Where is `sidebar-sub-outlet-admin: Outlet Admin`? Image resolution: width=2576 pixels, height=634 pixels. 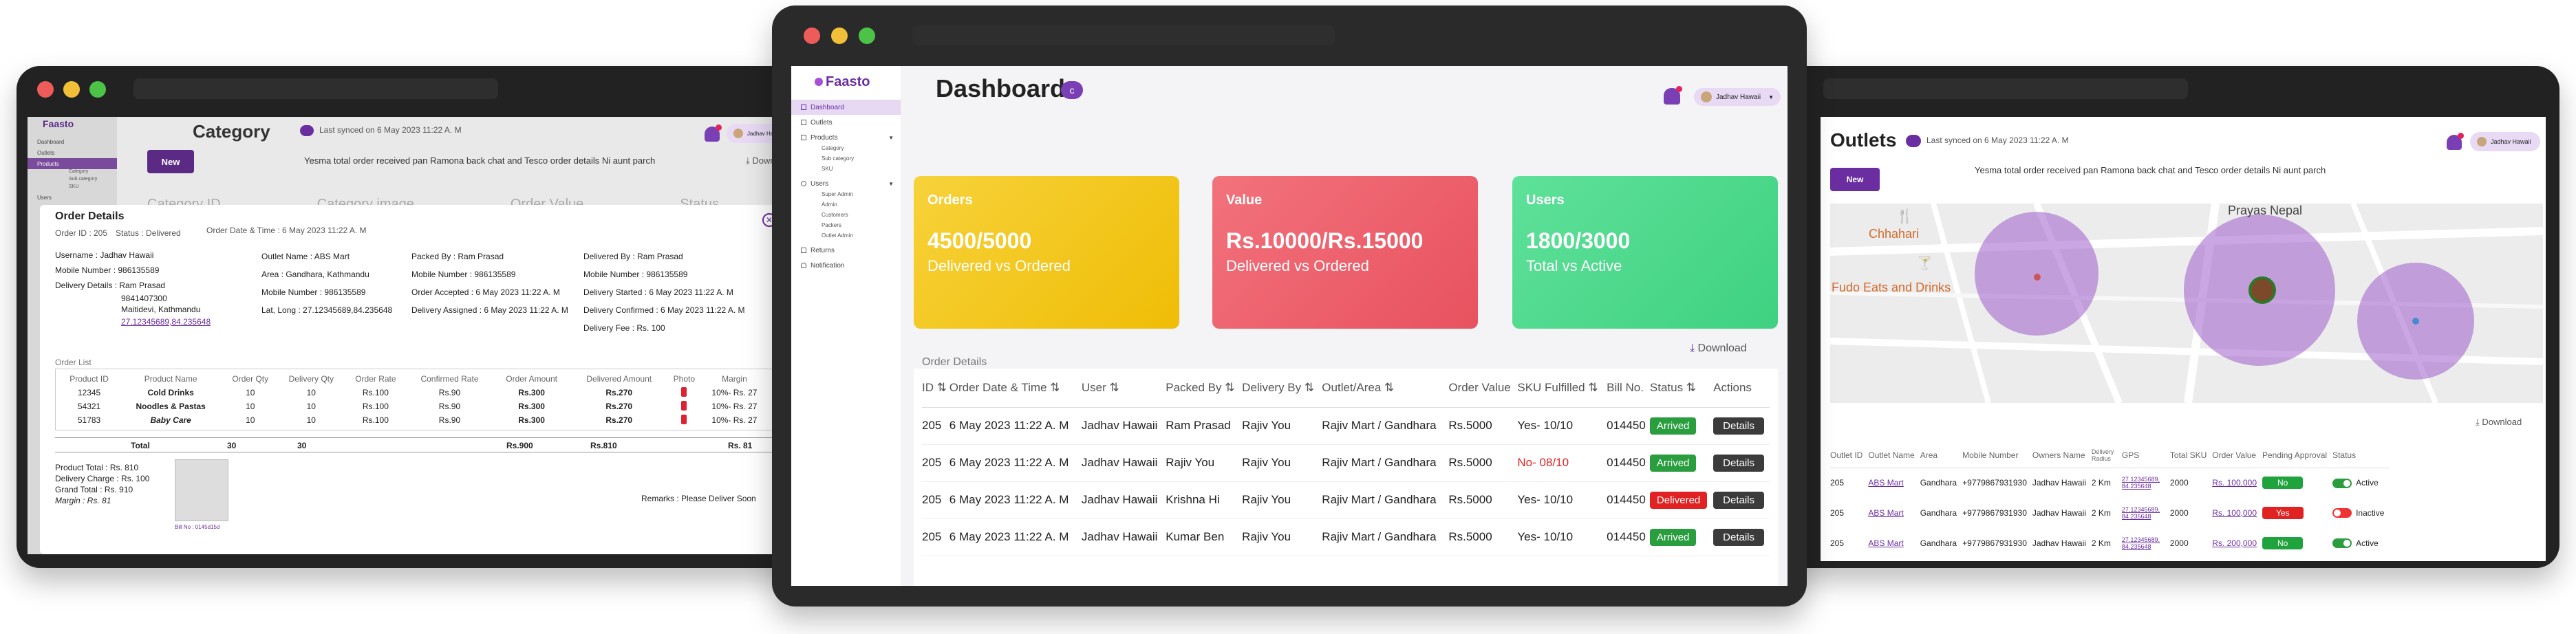 sidebar-sub-outlet-admin: Outlet Admin is located at coordinates (846, 237).